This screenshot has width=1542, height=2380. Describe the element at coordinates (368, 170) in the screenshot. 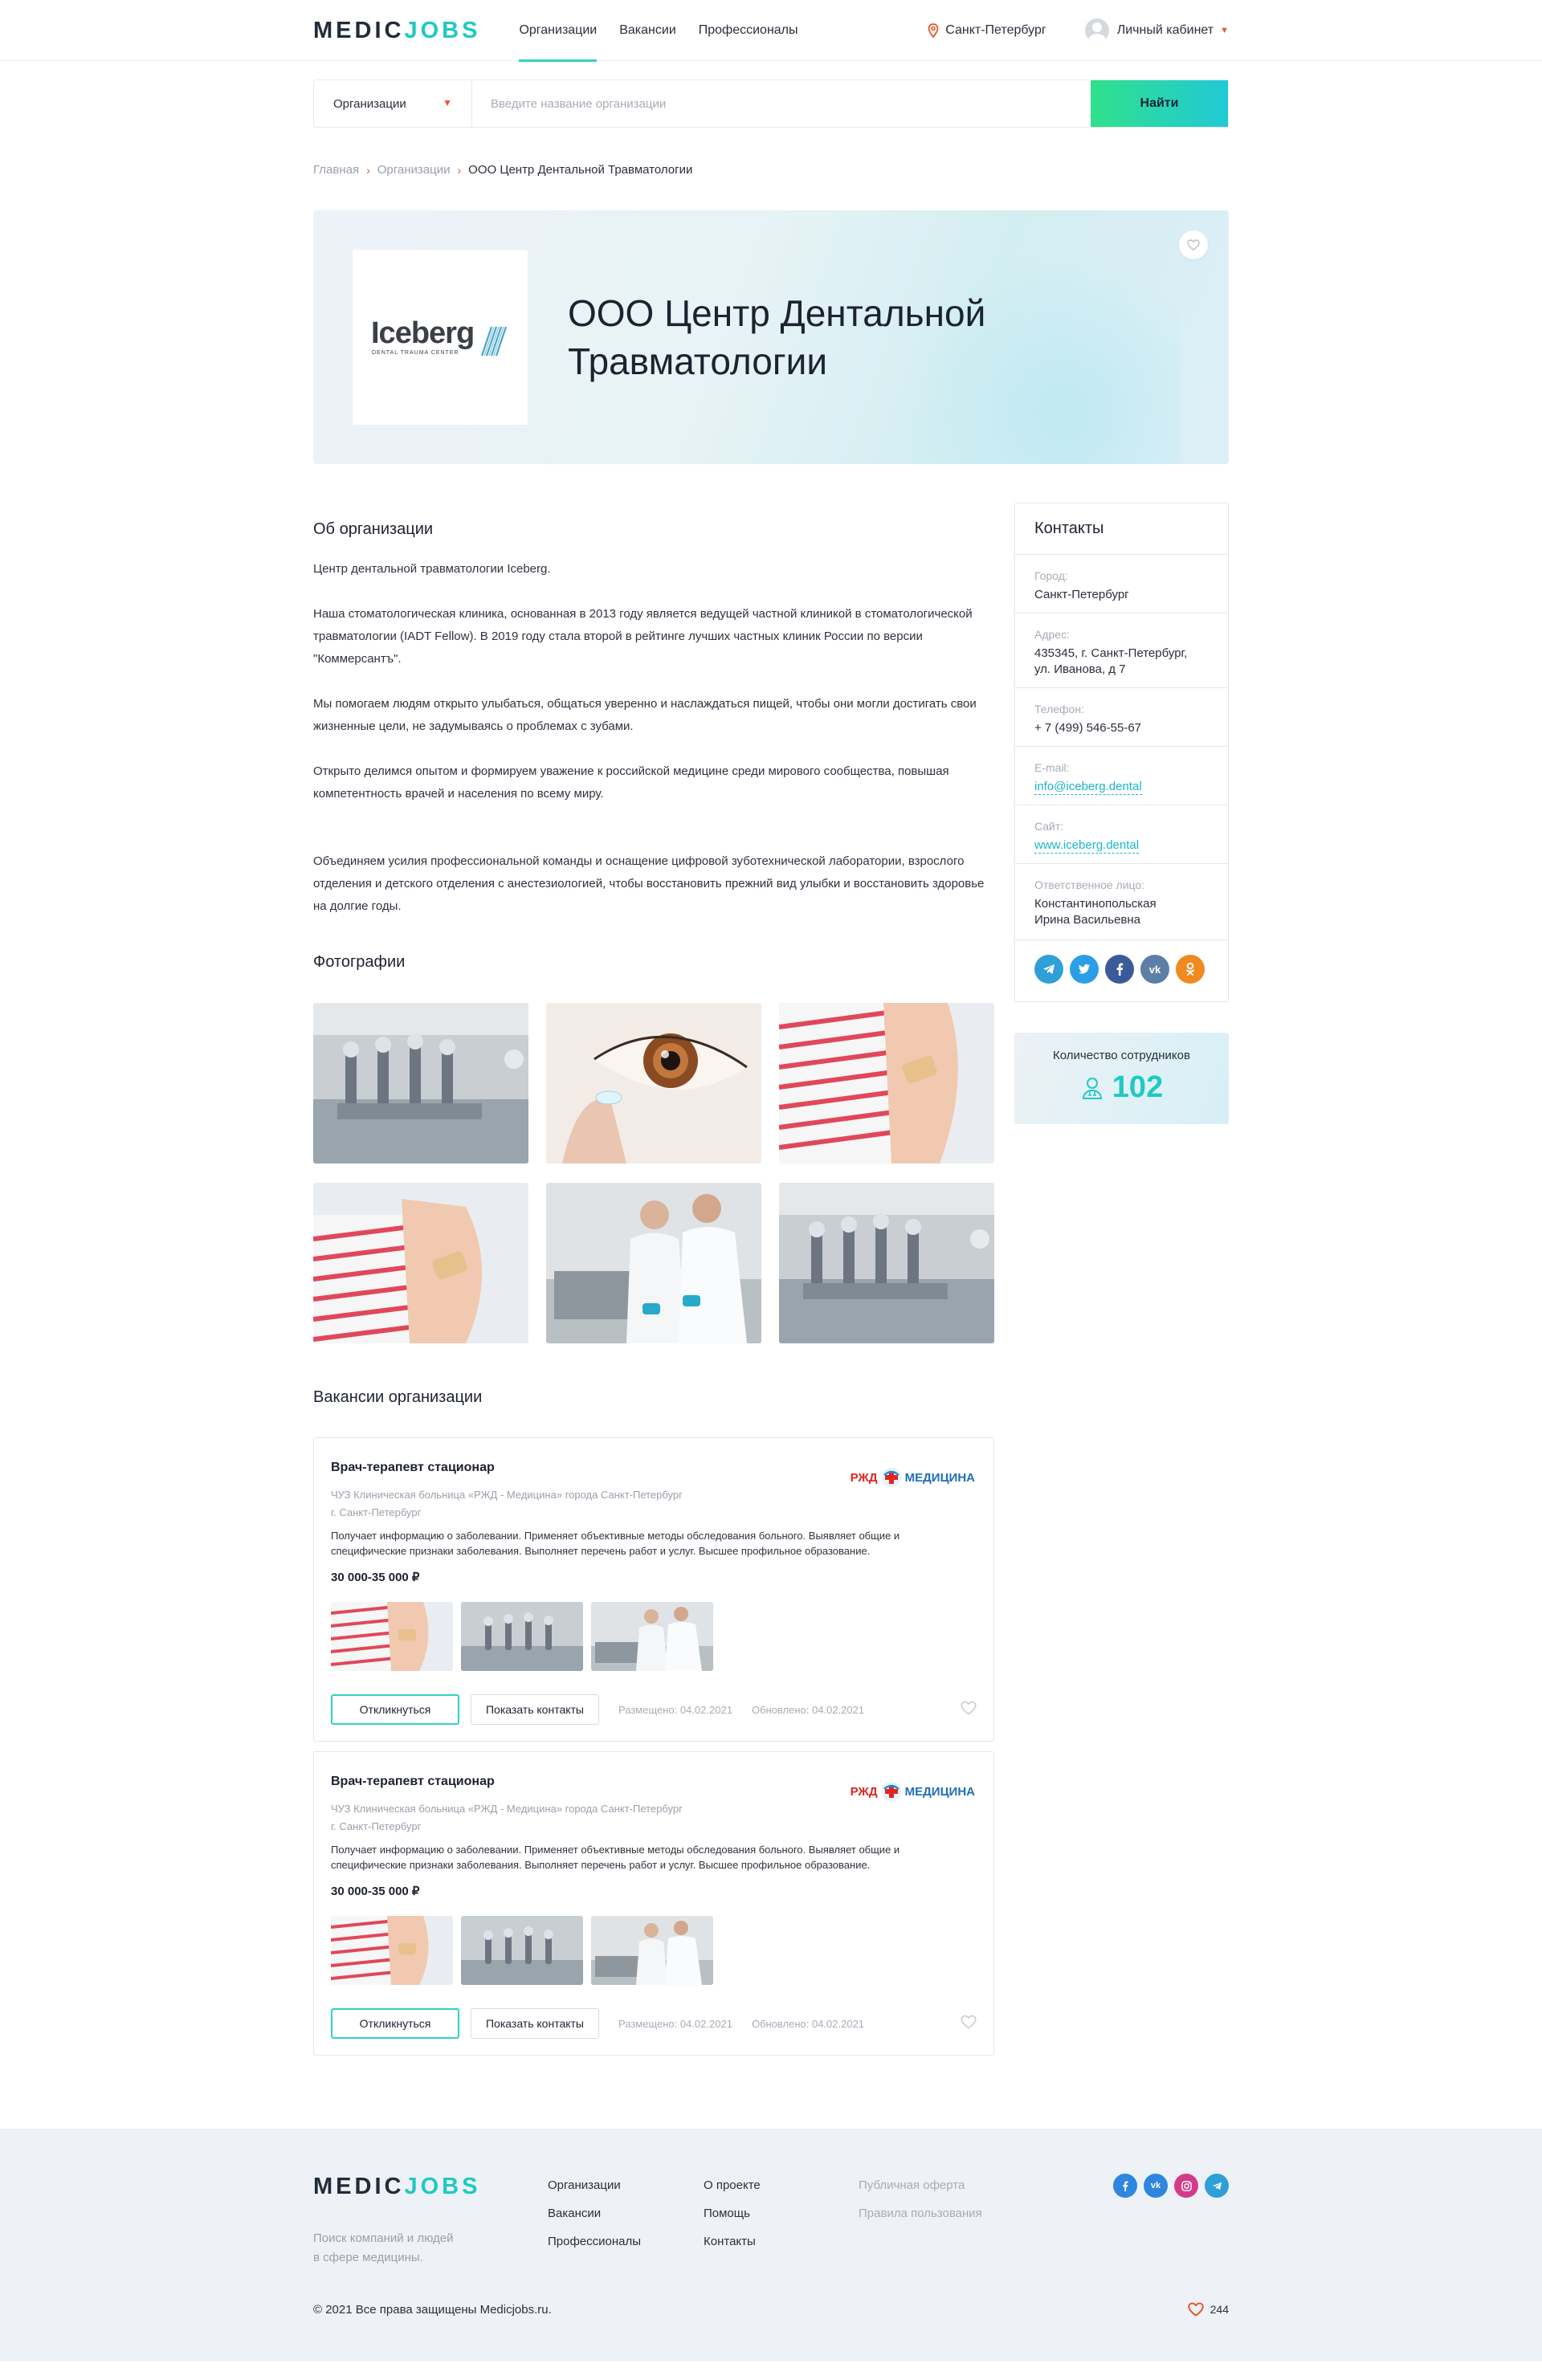

I see `chevron-right-icon: ›` at that location.